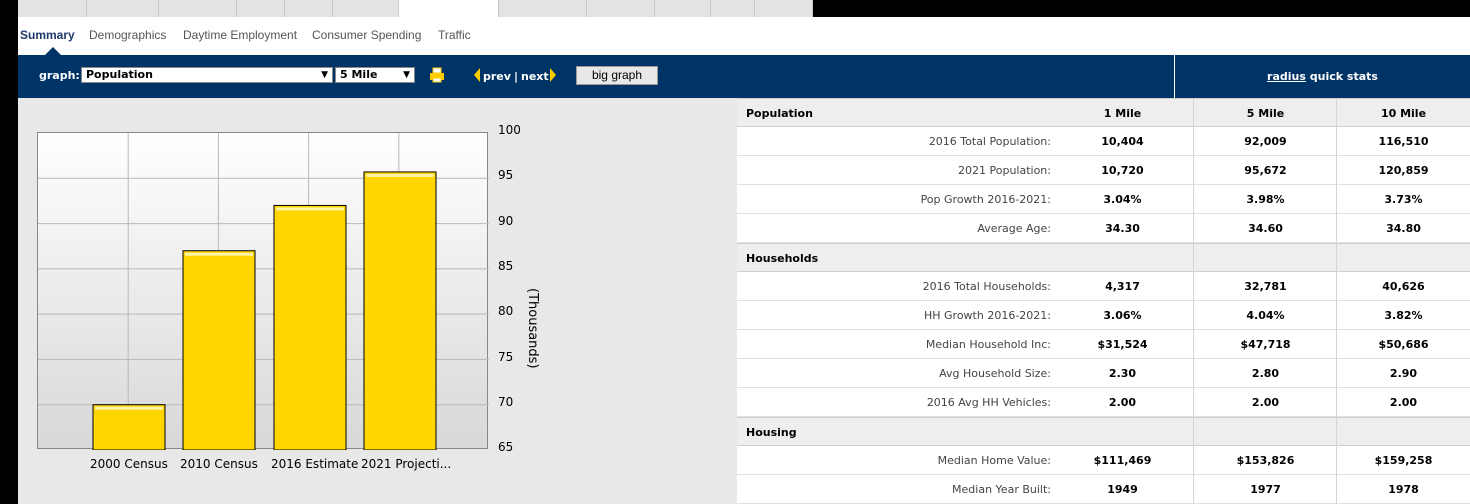 This screenshot has height=504, width=1470. I want to click on row-value: 1977, so click(1265, 489).